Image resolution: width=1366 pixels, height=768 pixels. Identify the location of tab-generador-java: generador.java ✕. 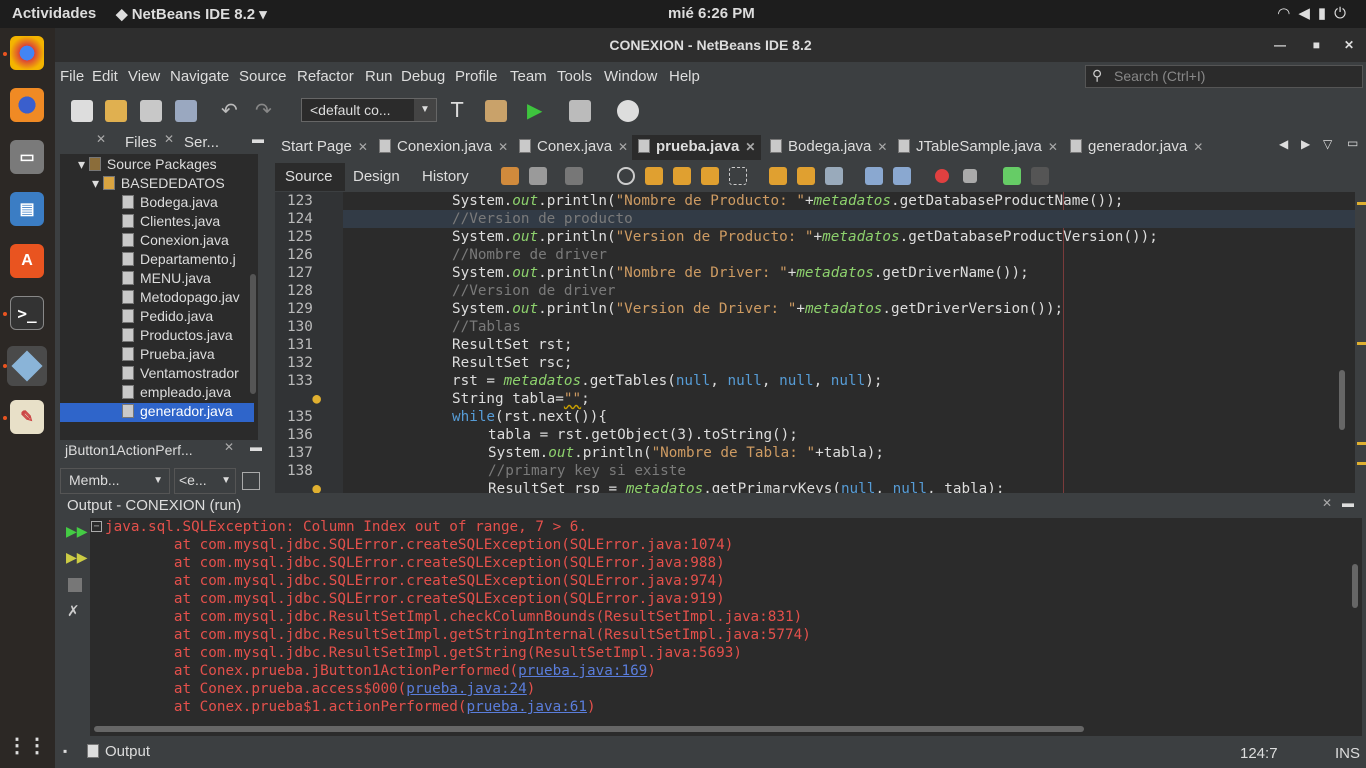
(1137, 147).